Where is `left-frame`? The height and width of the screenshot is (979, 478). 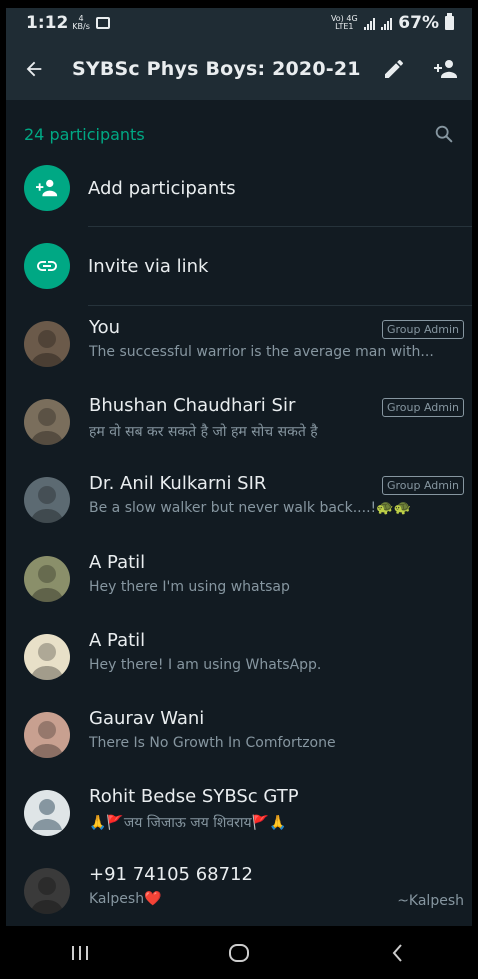 left-frame is located at coordinates (3, 489).